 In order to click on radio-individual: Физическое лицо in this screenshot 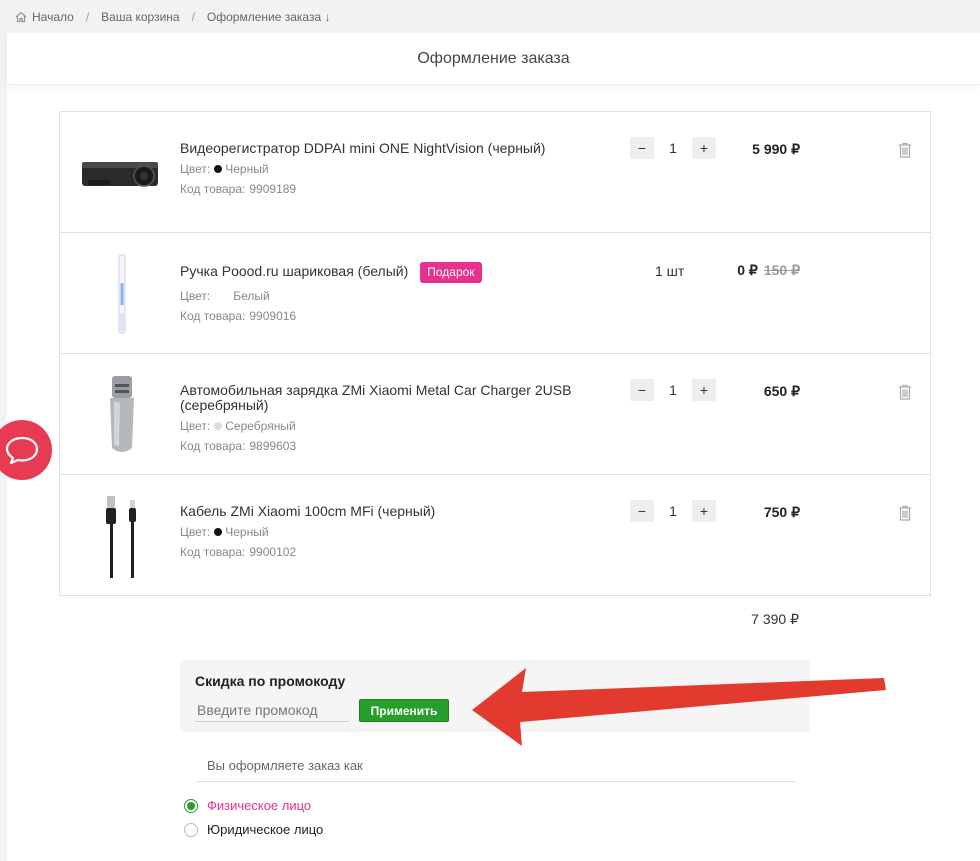, I will do `click(247, 805)`.